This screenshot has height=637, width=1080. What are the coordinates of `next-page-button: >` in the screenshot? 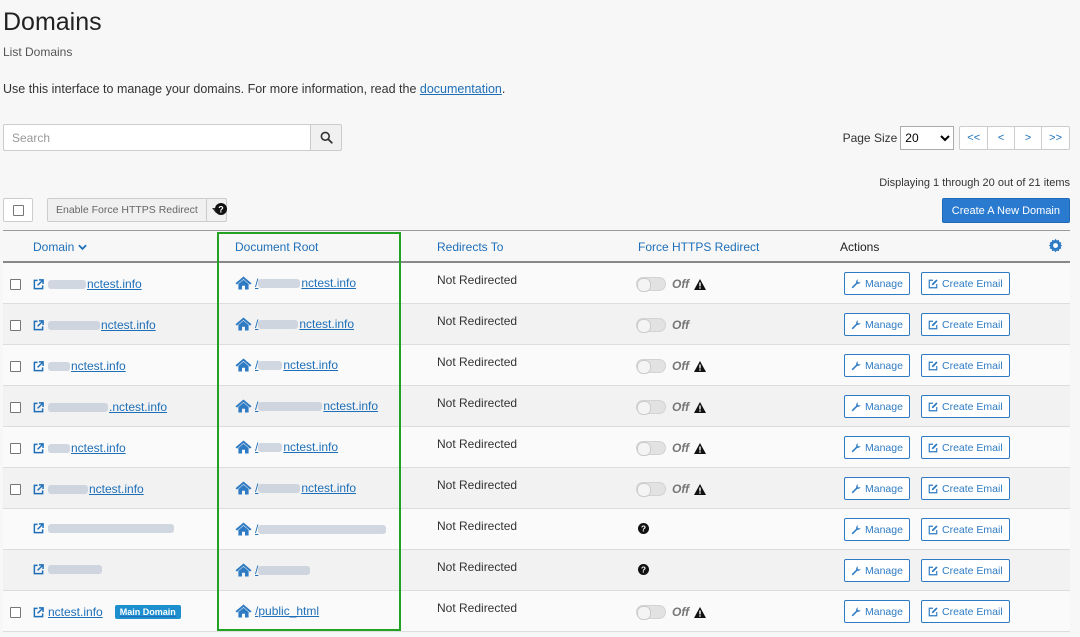 It's located at (1028, 138).